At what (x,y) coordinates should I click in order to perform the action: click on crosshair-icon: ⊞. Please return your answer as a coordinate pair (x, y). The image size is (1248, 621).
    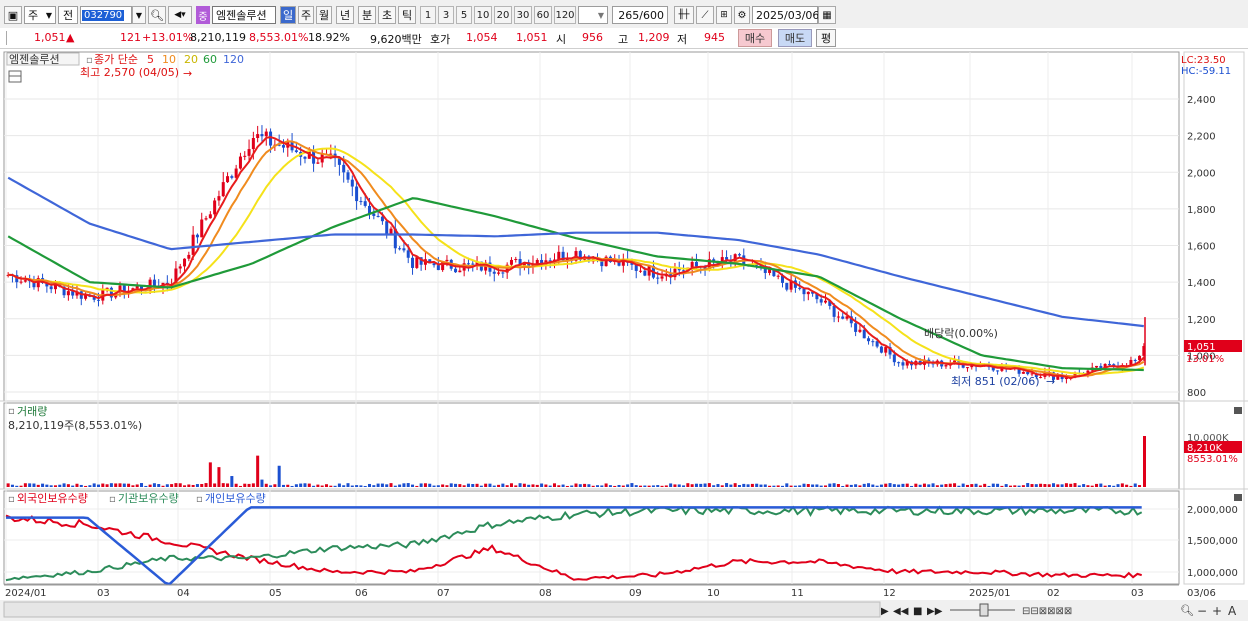
    Looking at the image, I should click on (724, 15).